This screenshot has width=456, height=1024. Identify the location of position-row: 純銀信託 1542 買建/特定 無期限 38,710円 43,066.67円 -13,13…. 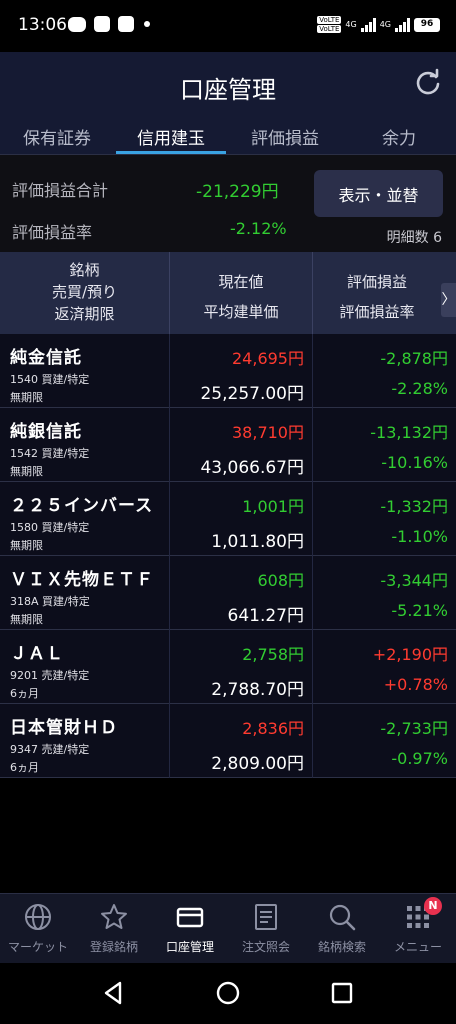
(228, 445).